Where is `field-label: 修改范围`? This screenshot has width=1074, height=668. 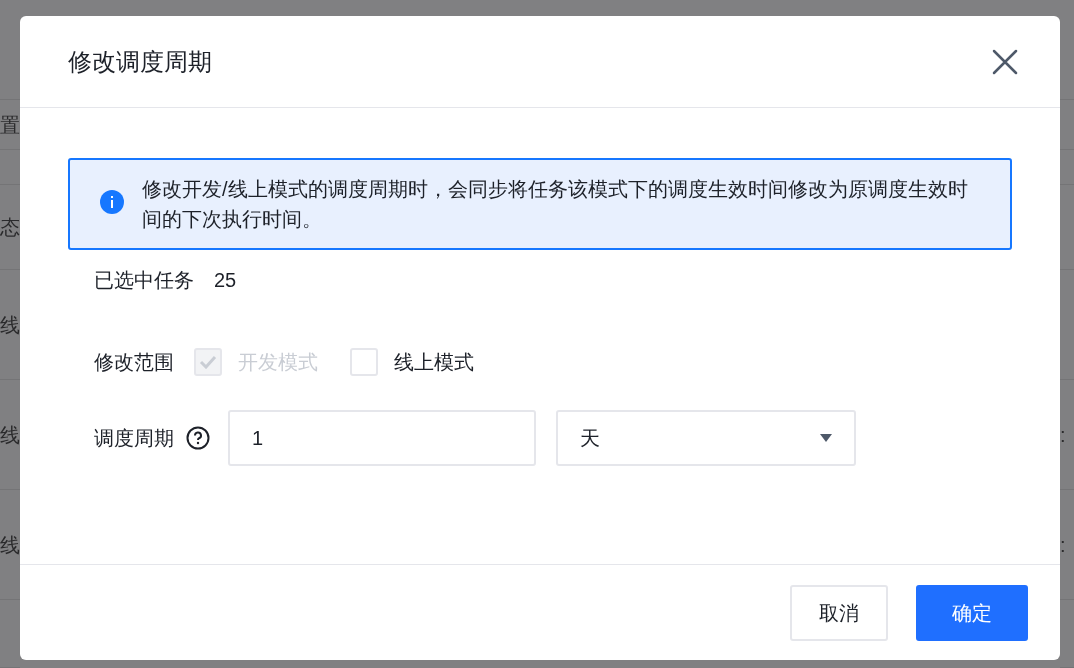 field-label: 修改范围 is located at coordinates (134, 362).